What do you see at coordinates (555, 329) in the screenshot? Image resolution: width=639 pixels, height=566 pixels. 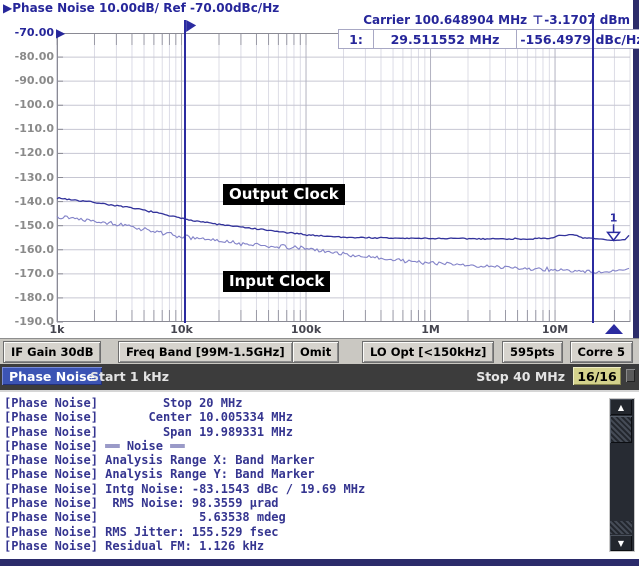 I see `x-tick-label: 10M` at bounding box center [555, 329].